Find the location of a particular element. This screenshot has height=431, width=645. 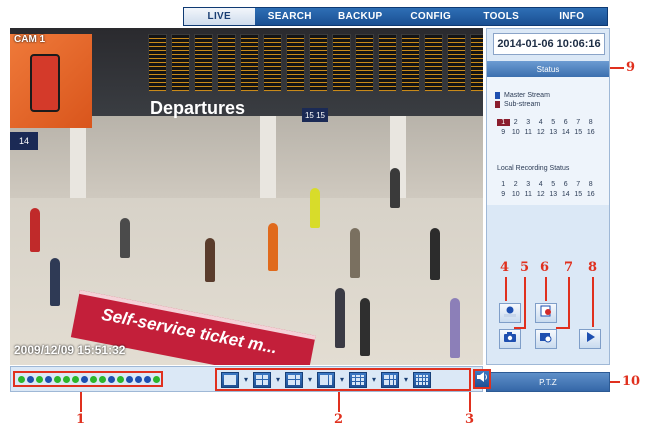

recording-channel-10: 10 is located at coordinates (516, 194).